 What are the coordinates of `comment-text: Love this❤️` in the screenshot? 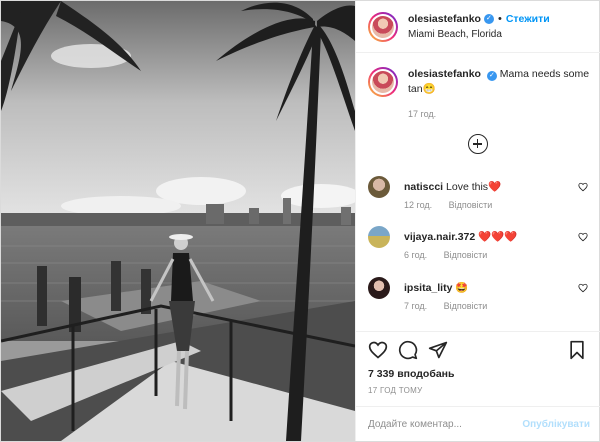 It's located at (474, 187).